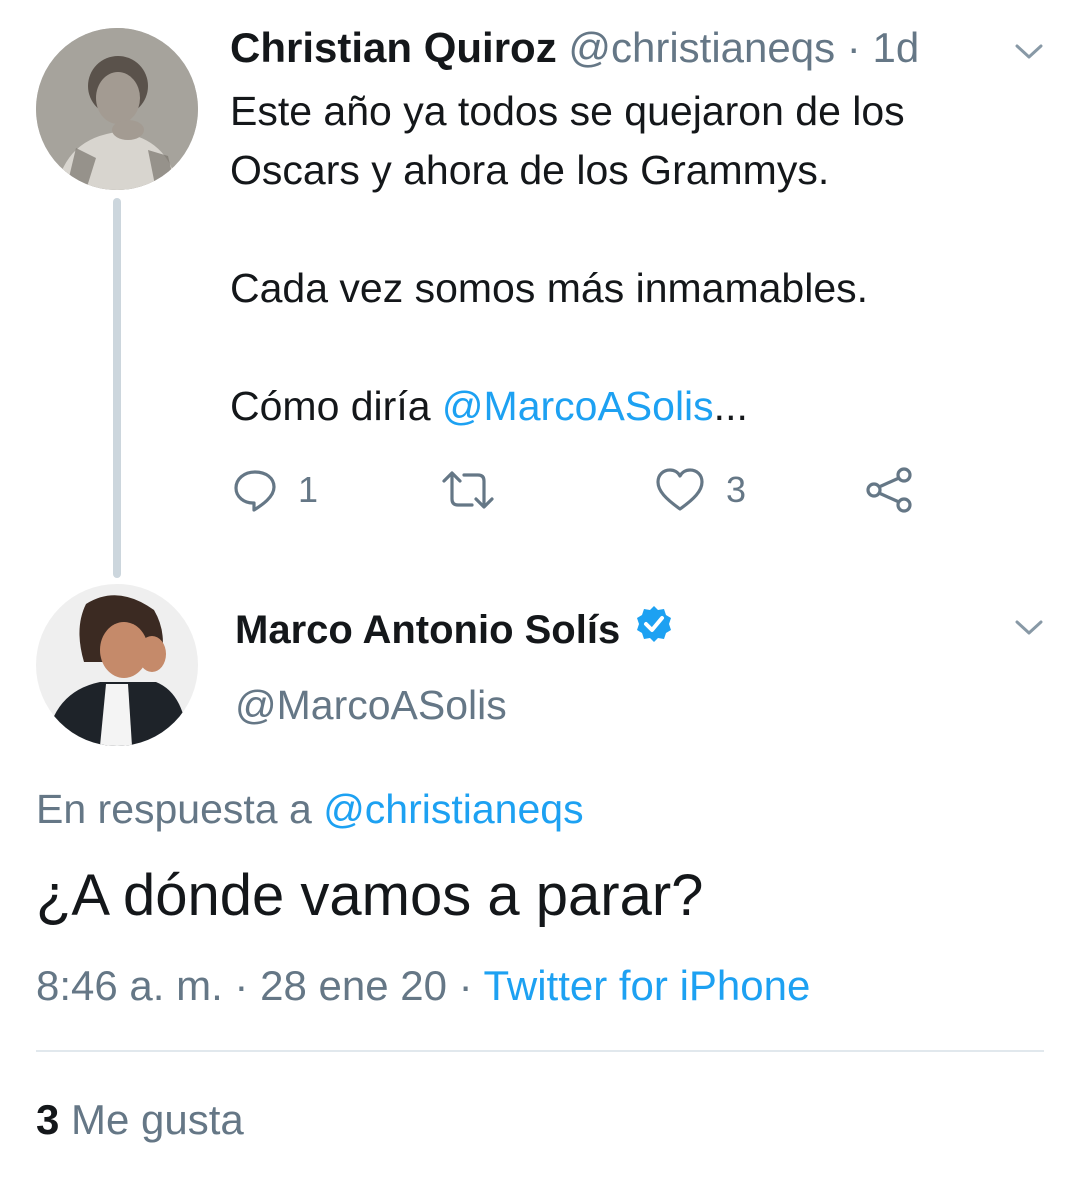 The width and height of the screenshot is (1080, 1180). What do you see at coordinates (895, 47) in the screenshot?
I see `parent-tweet-time: 1d` at bounding box center [895, 47].